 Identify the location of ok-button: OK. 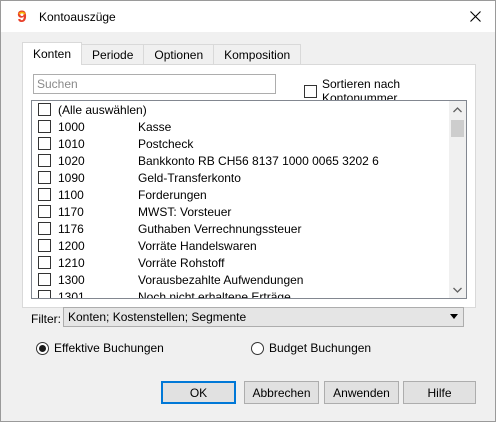
(198, 392).